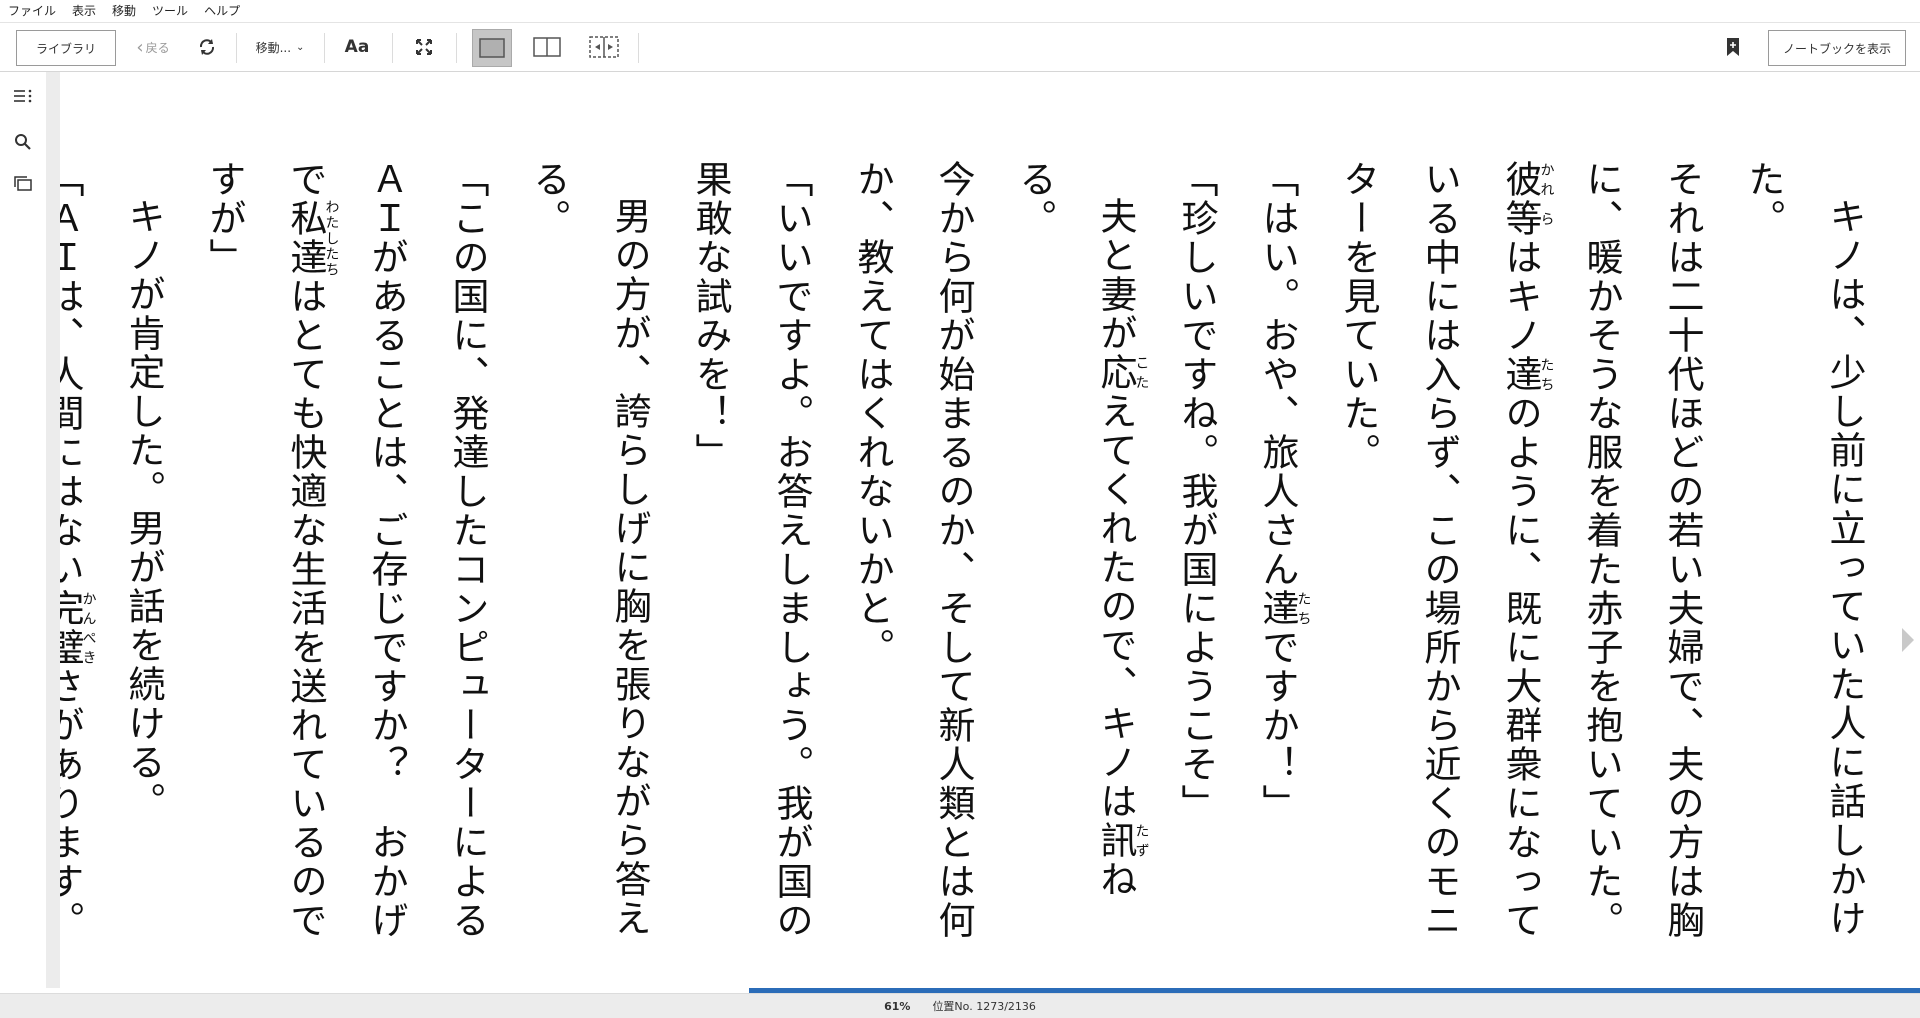 This screenshot has height=1018, width=1920. What do you see at coordinates (23, 531) in the screenshot?
I see `left-rail` at bounding box center [23, 531].